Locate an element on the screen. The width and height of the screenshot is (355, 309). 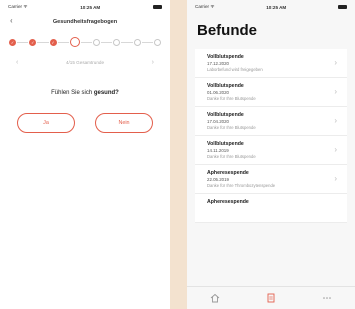
question-emphasis: gesund? is located at coordinates (106, 93).